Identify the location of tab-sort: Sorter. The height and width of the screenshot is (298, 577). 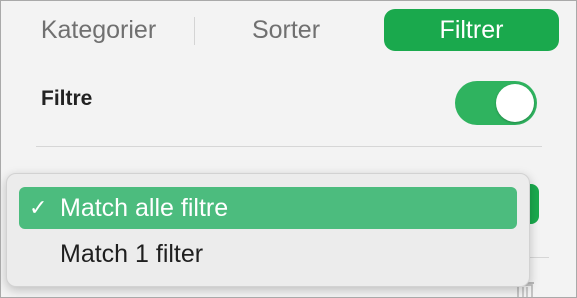
(286, 30).